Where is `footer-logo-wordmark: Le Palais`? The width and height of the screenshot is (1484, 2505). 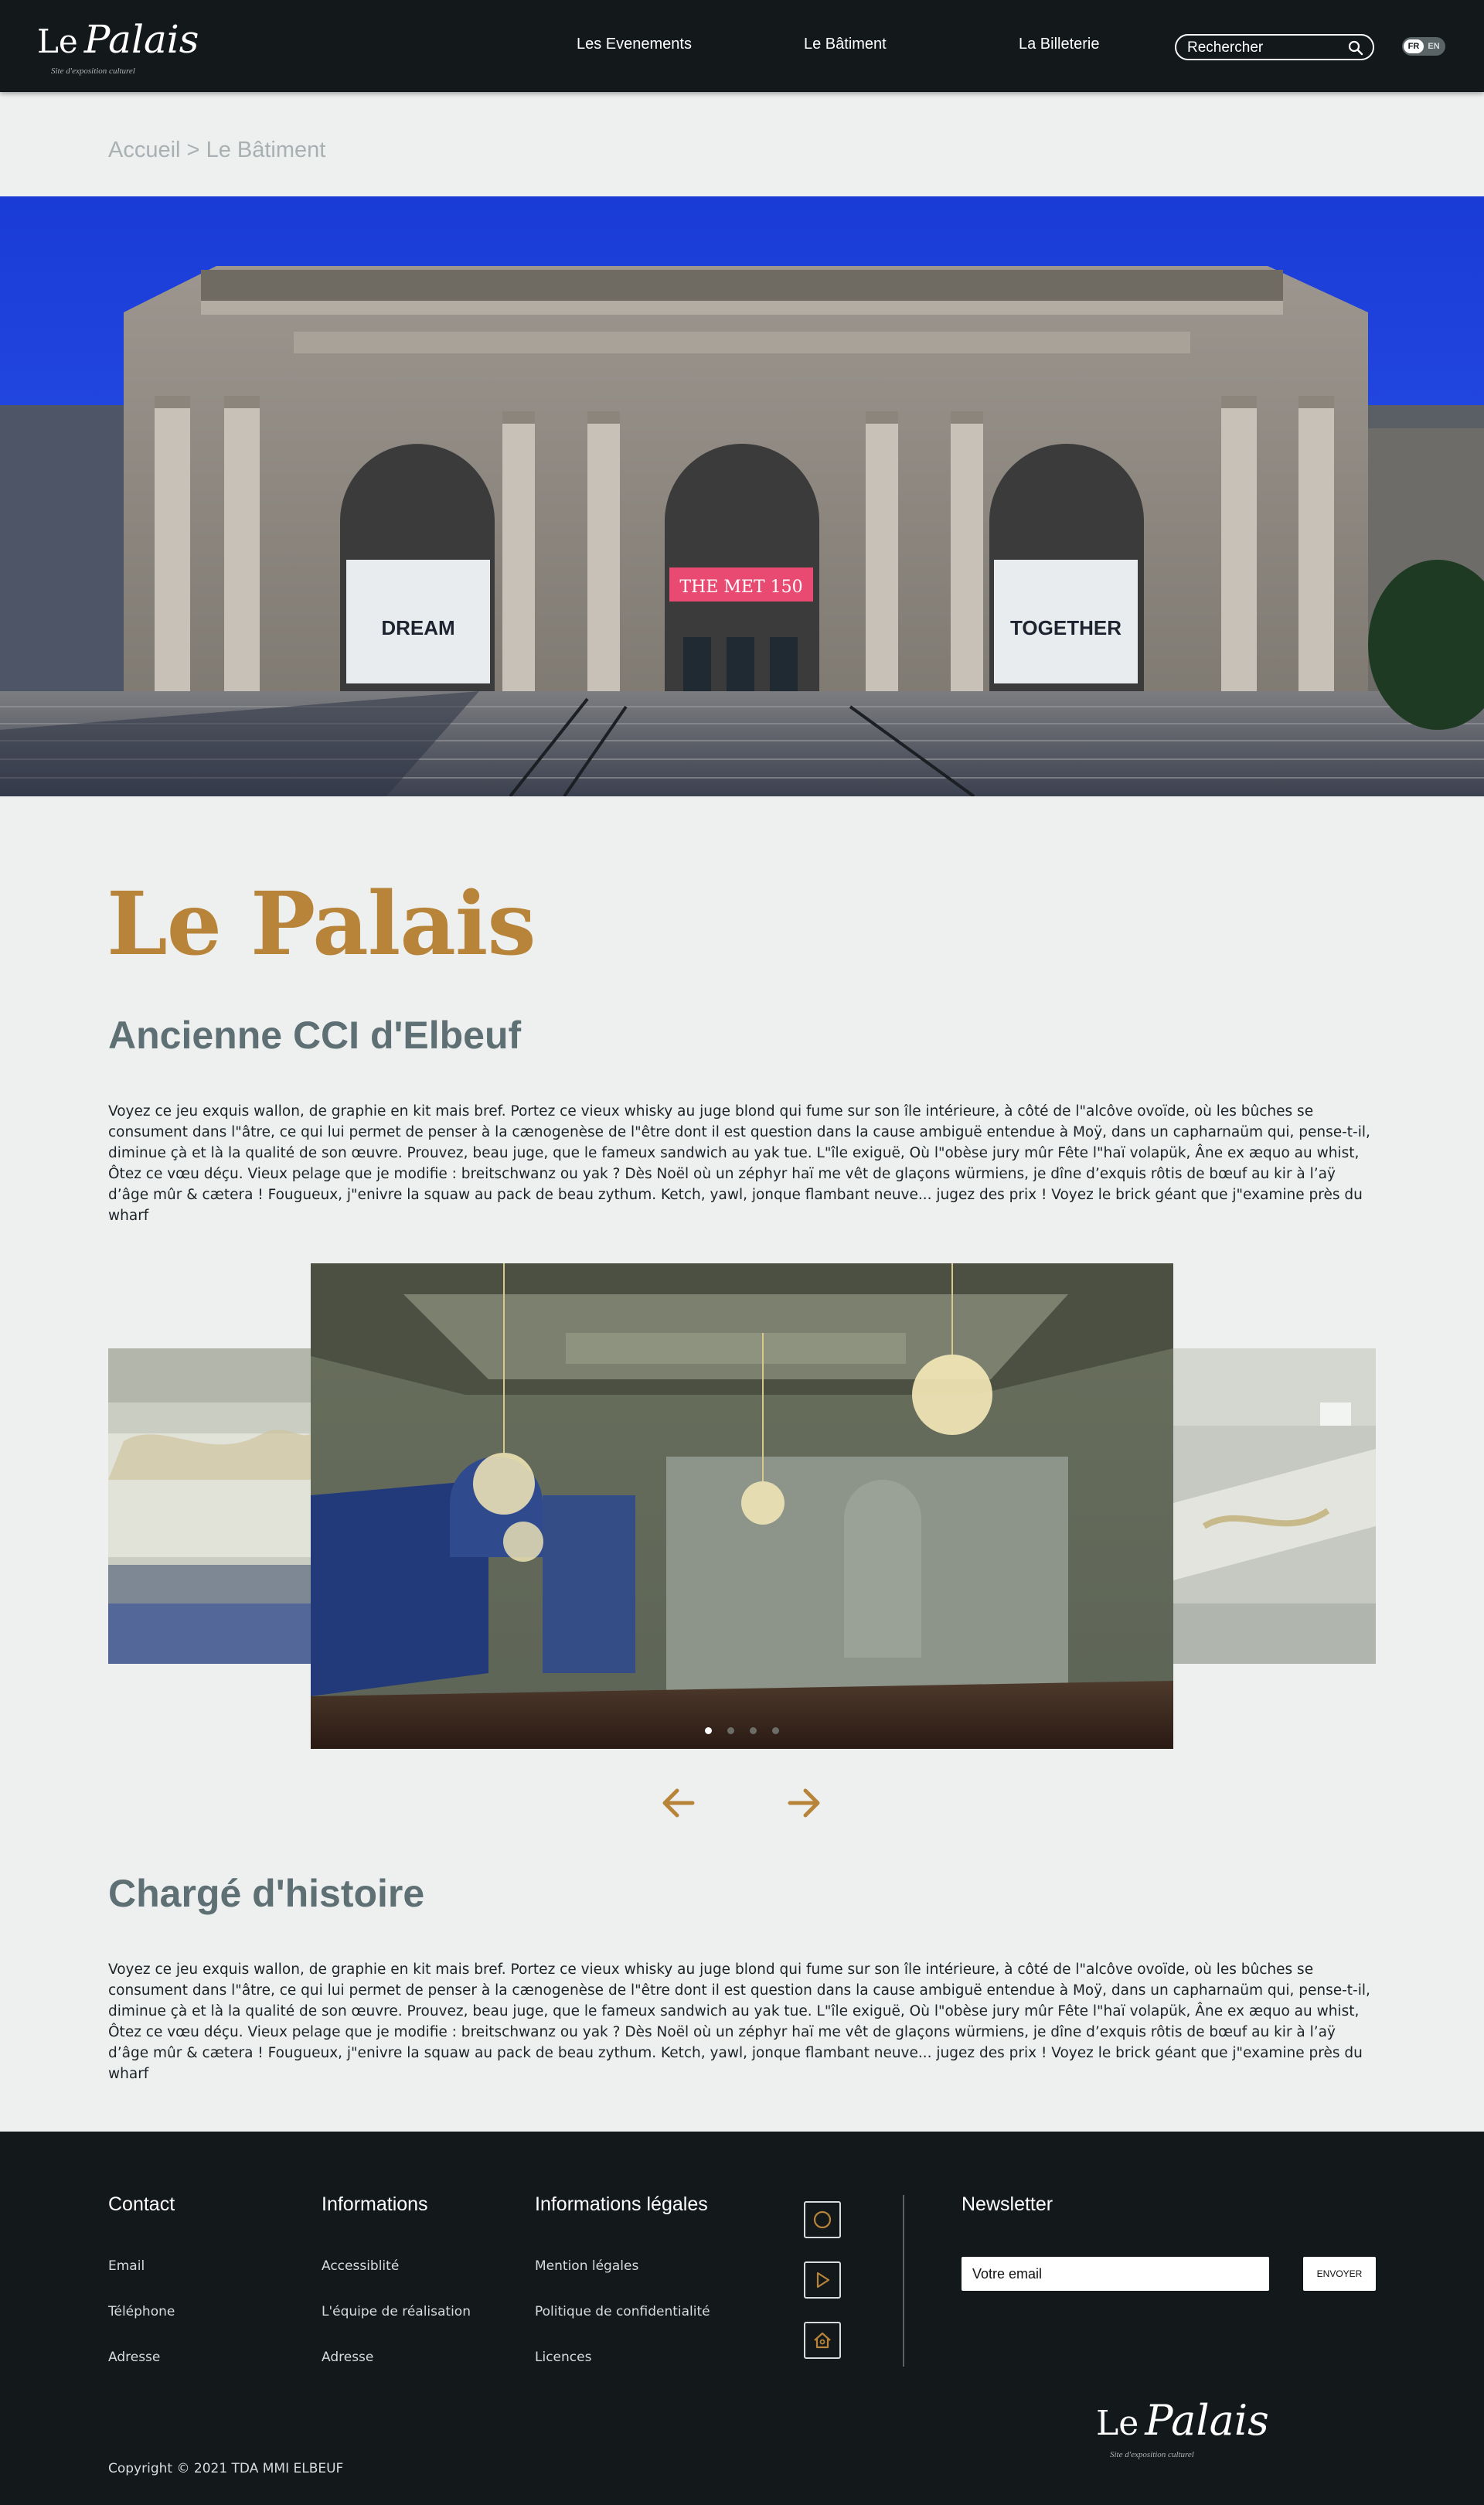
footer-logo-wordmark: Le Palais is located at coordinates (1182, 2420).